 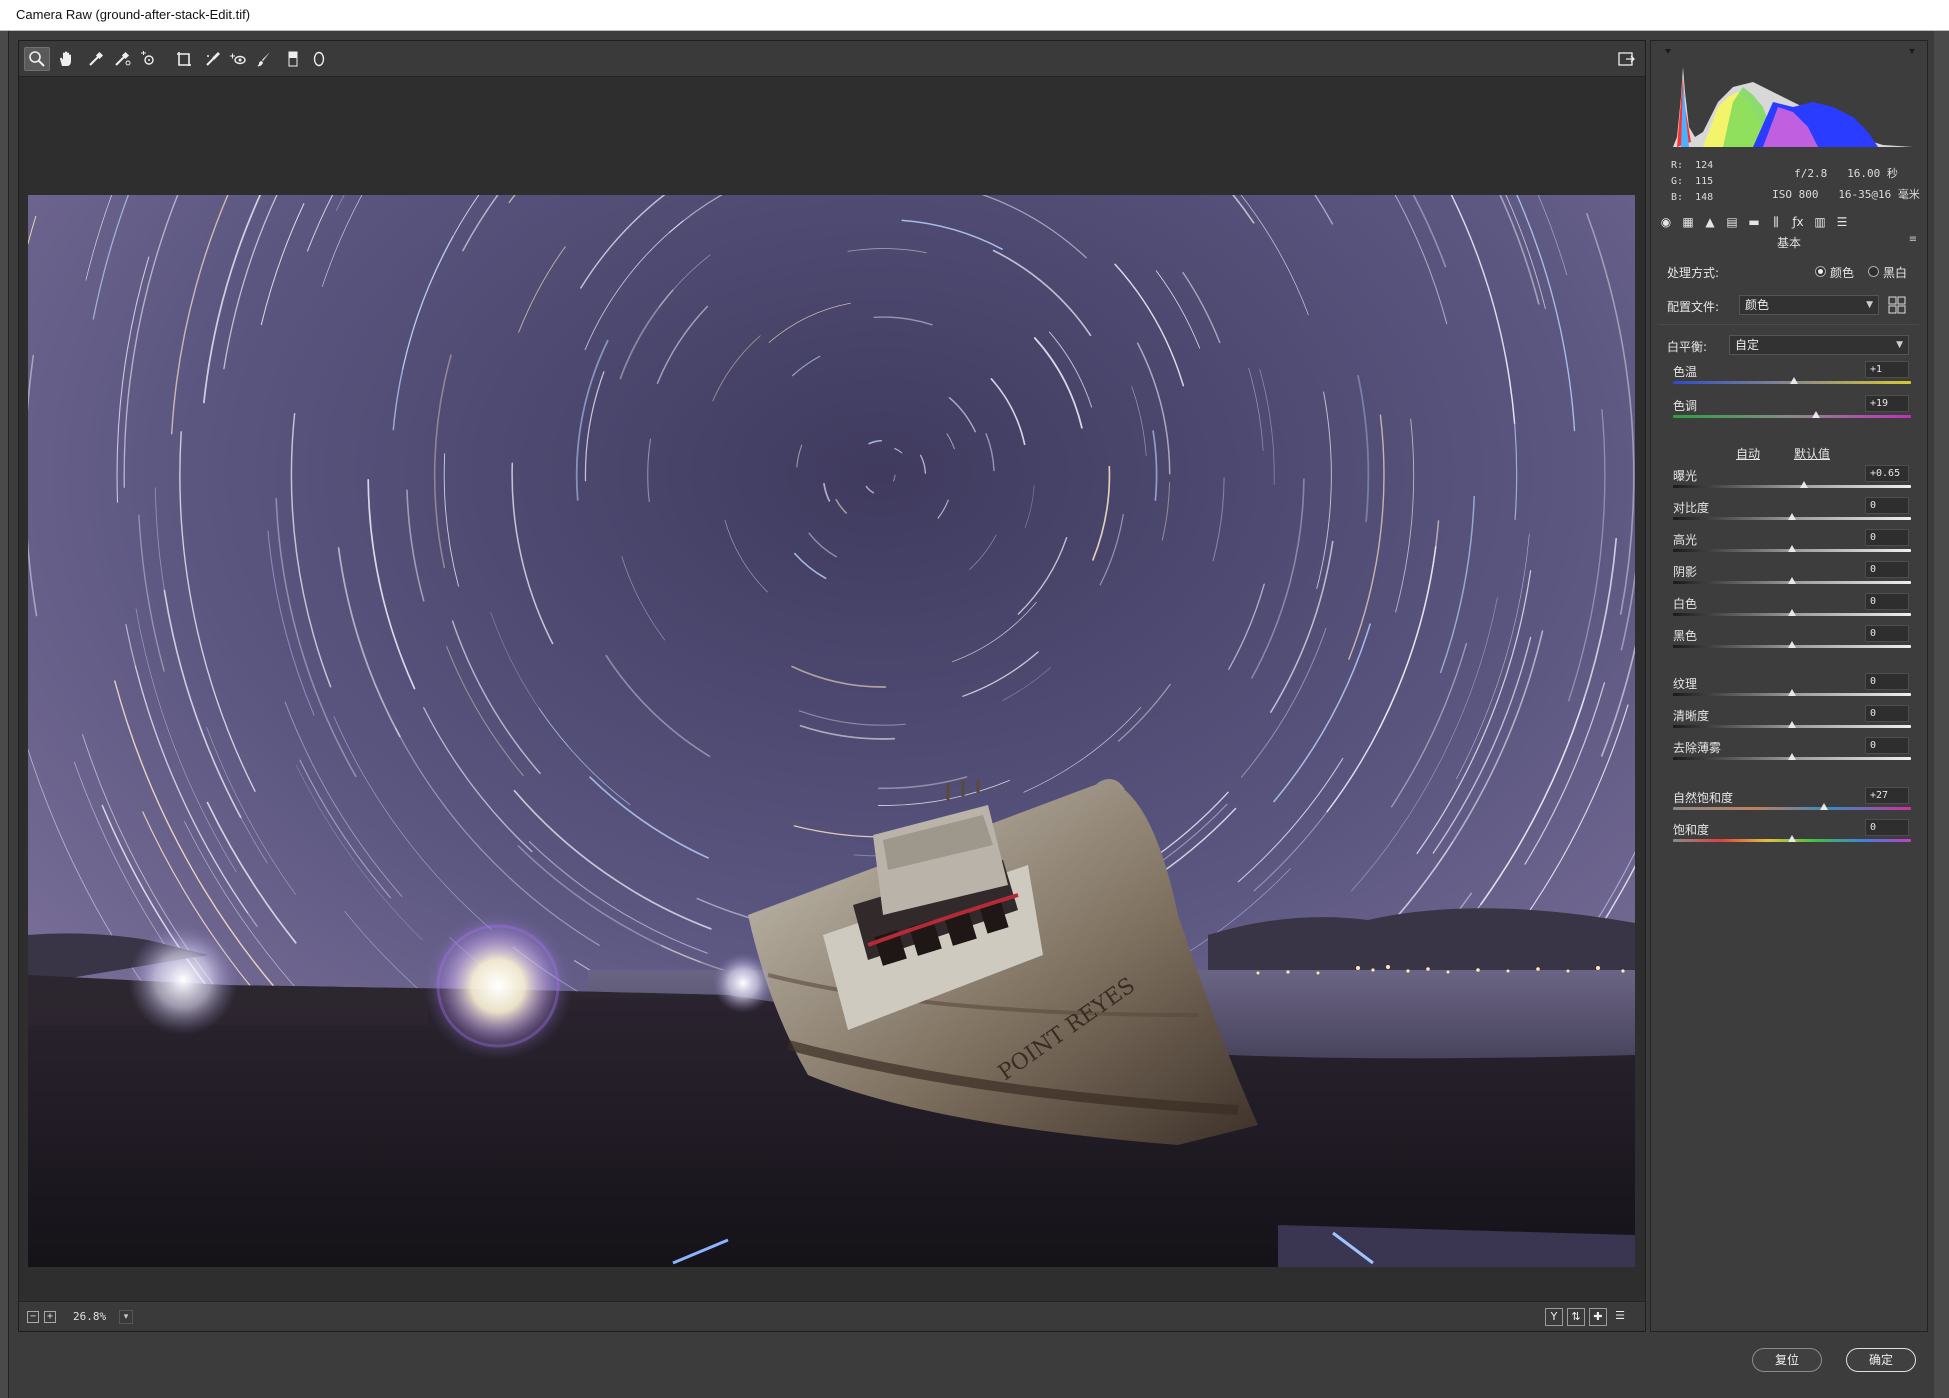 I want to click on slider-label: 高光, so click(x=1685, y=540).